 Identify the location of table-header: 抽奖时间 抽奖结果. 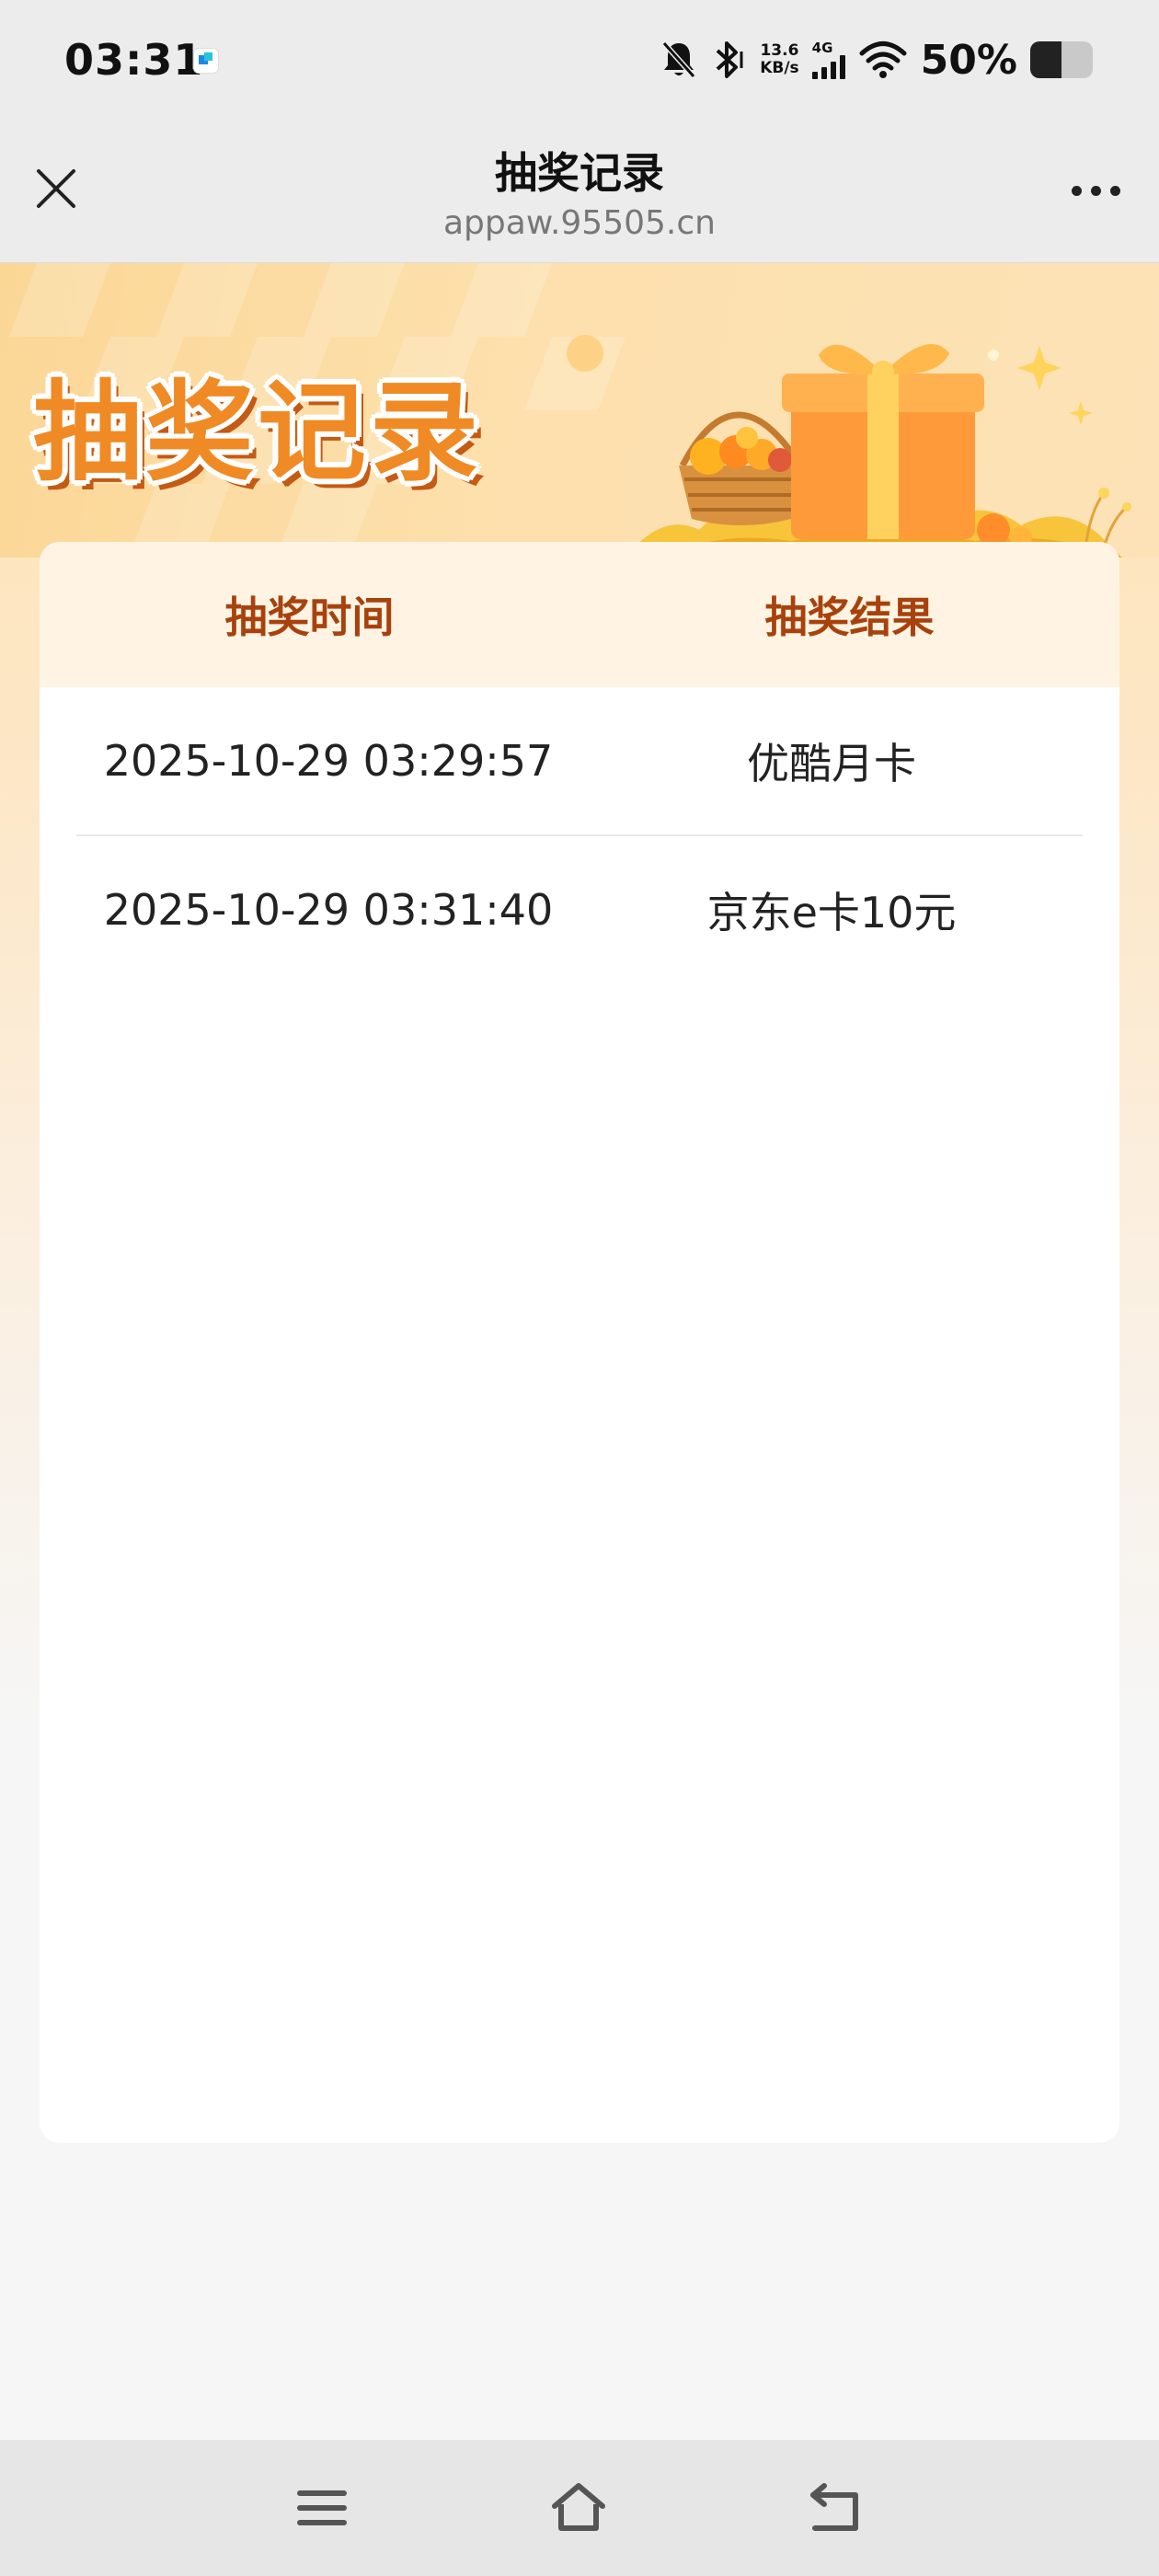
(579, 614).